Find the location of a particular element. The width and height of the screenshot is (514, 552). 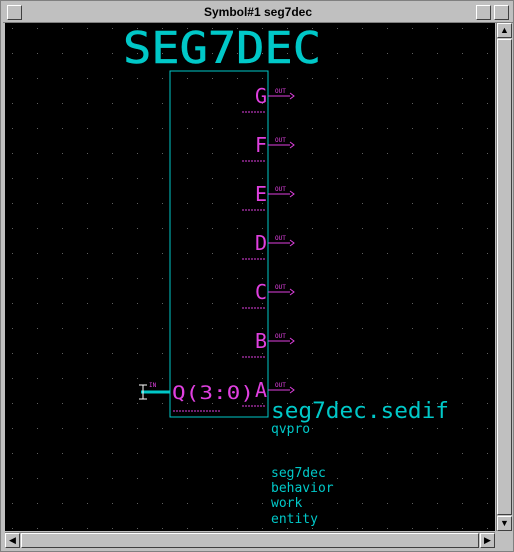

info-type: entity is located at coordinates (294, 519).